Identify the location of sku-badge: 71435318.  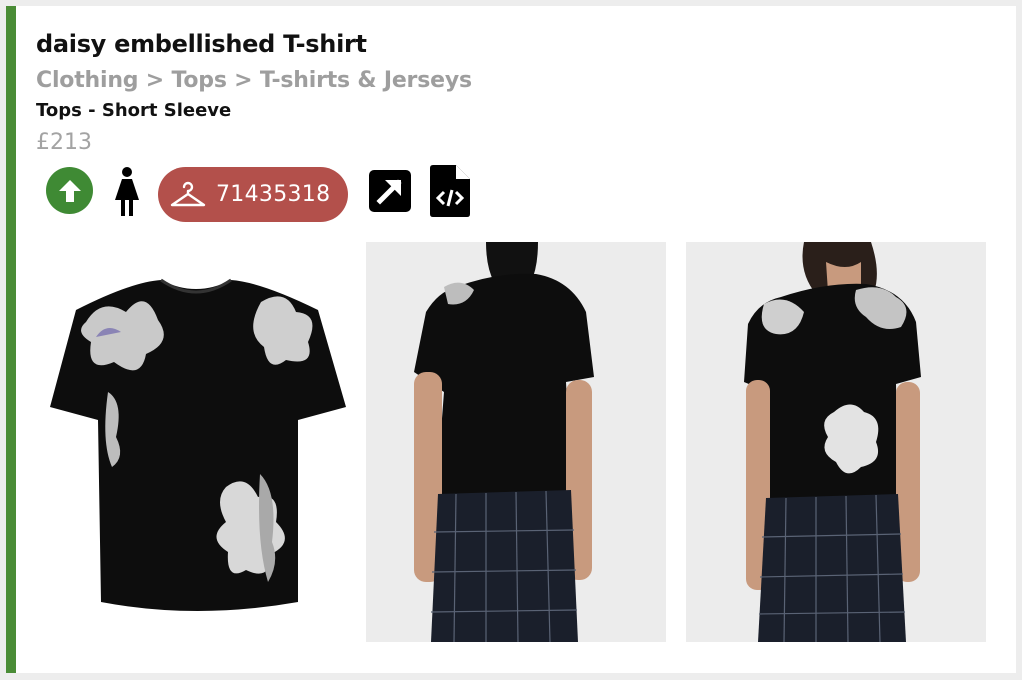
(253, 194).